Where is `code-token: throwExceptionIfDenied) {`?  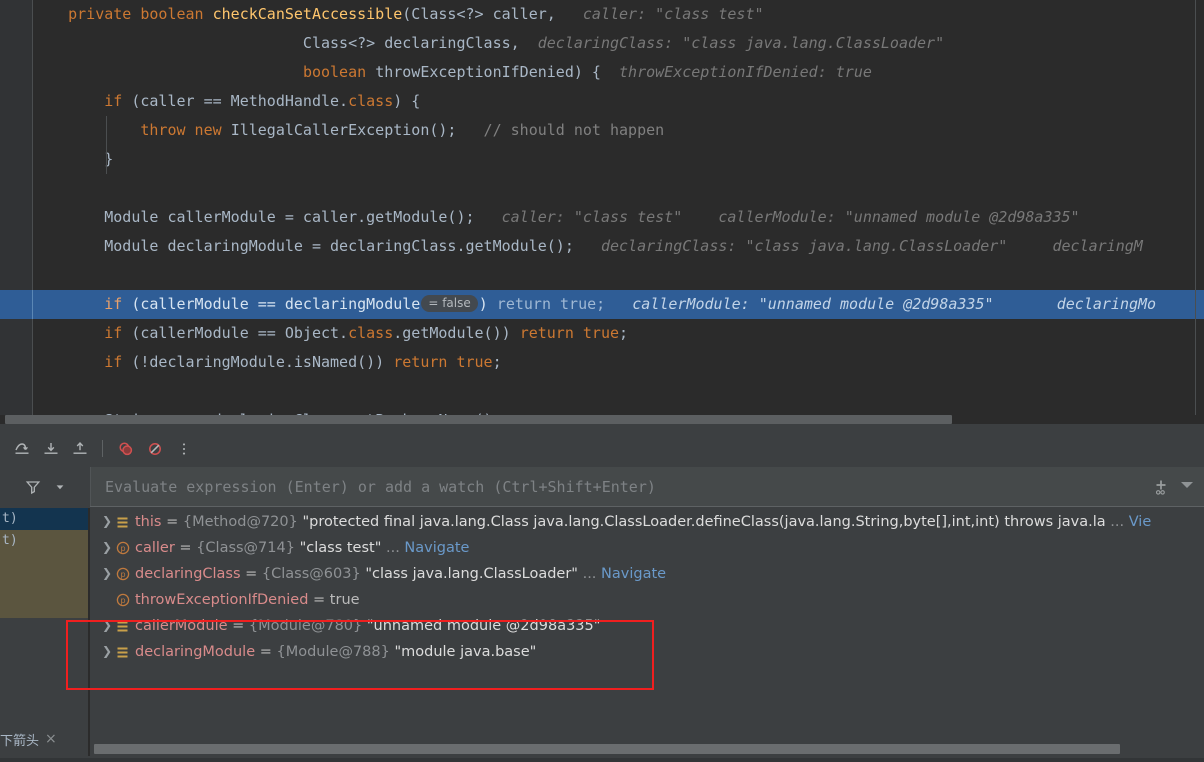 code-token: throwExceptionIfDenied) { is located at coordinates (488, 72).